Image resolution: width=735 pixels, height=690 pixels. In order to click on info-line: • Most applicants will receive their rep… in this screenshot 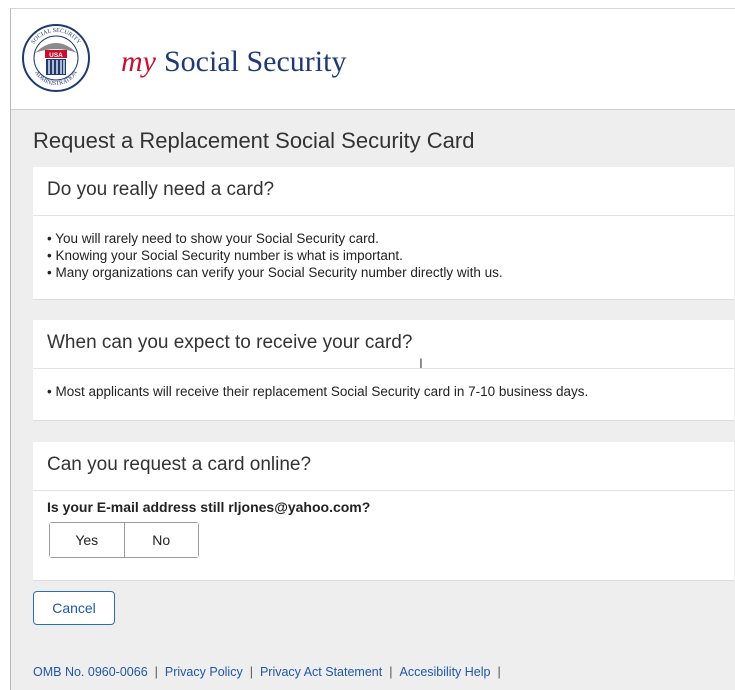, I will do `click(318, 391)`.